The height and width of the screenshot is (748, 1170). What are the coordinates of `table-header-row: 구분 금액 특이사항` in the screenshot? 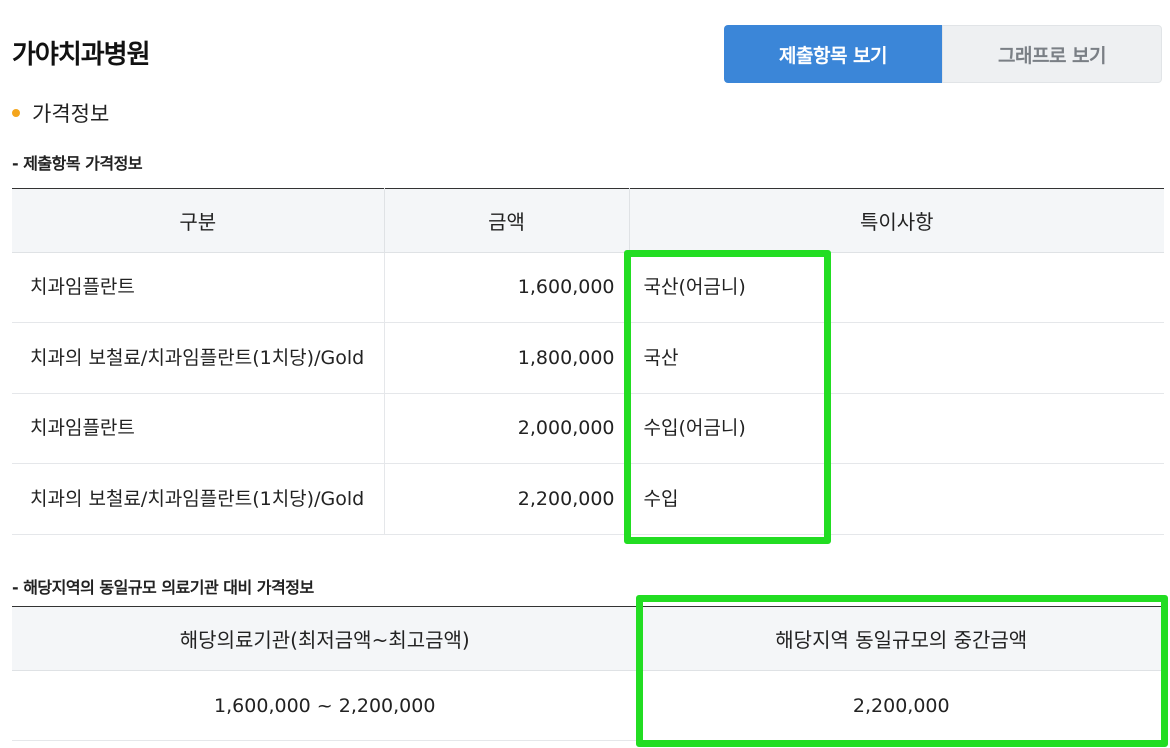 It's located at (588, 220).